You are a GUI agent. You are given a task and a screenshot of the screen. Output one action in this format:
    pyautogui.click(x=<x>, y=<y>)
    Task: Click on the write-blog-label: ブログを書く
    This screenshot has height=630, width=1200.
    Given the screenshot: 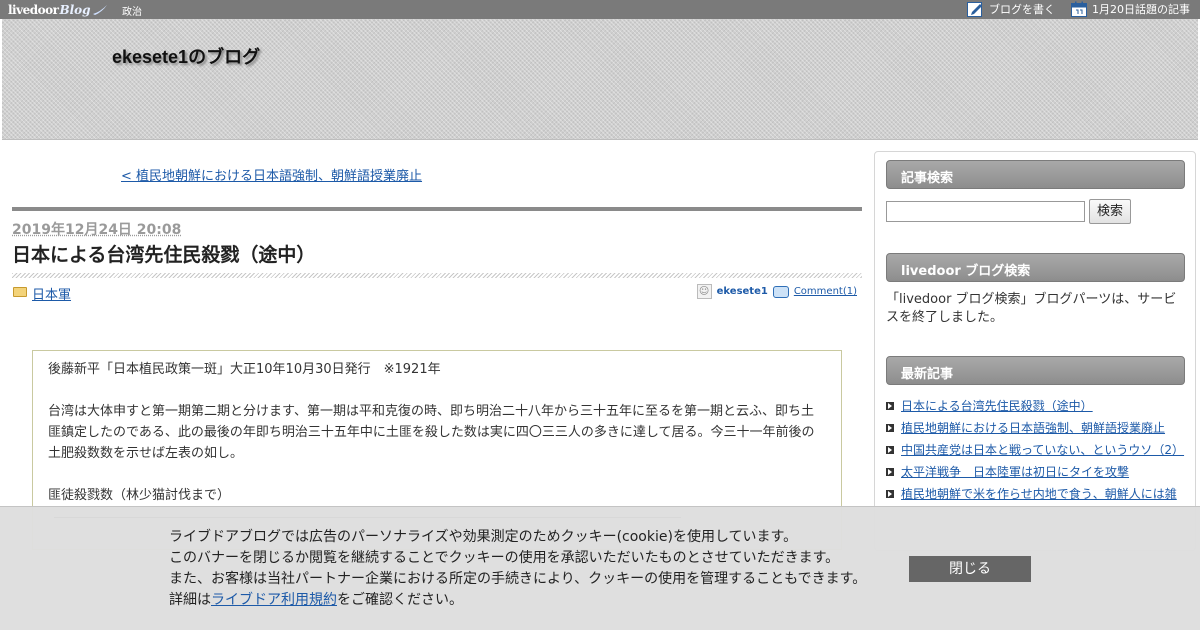 What is the action you would take?
    pyautogui.click(x=1022, y=9)
    